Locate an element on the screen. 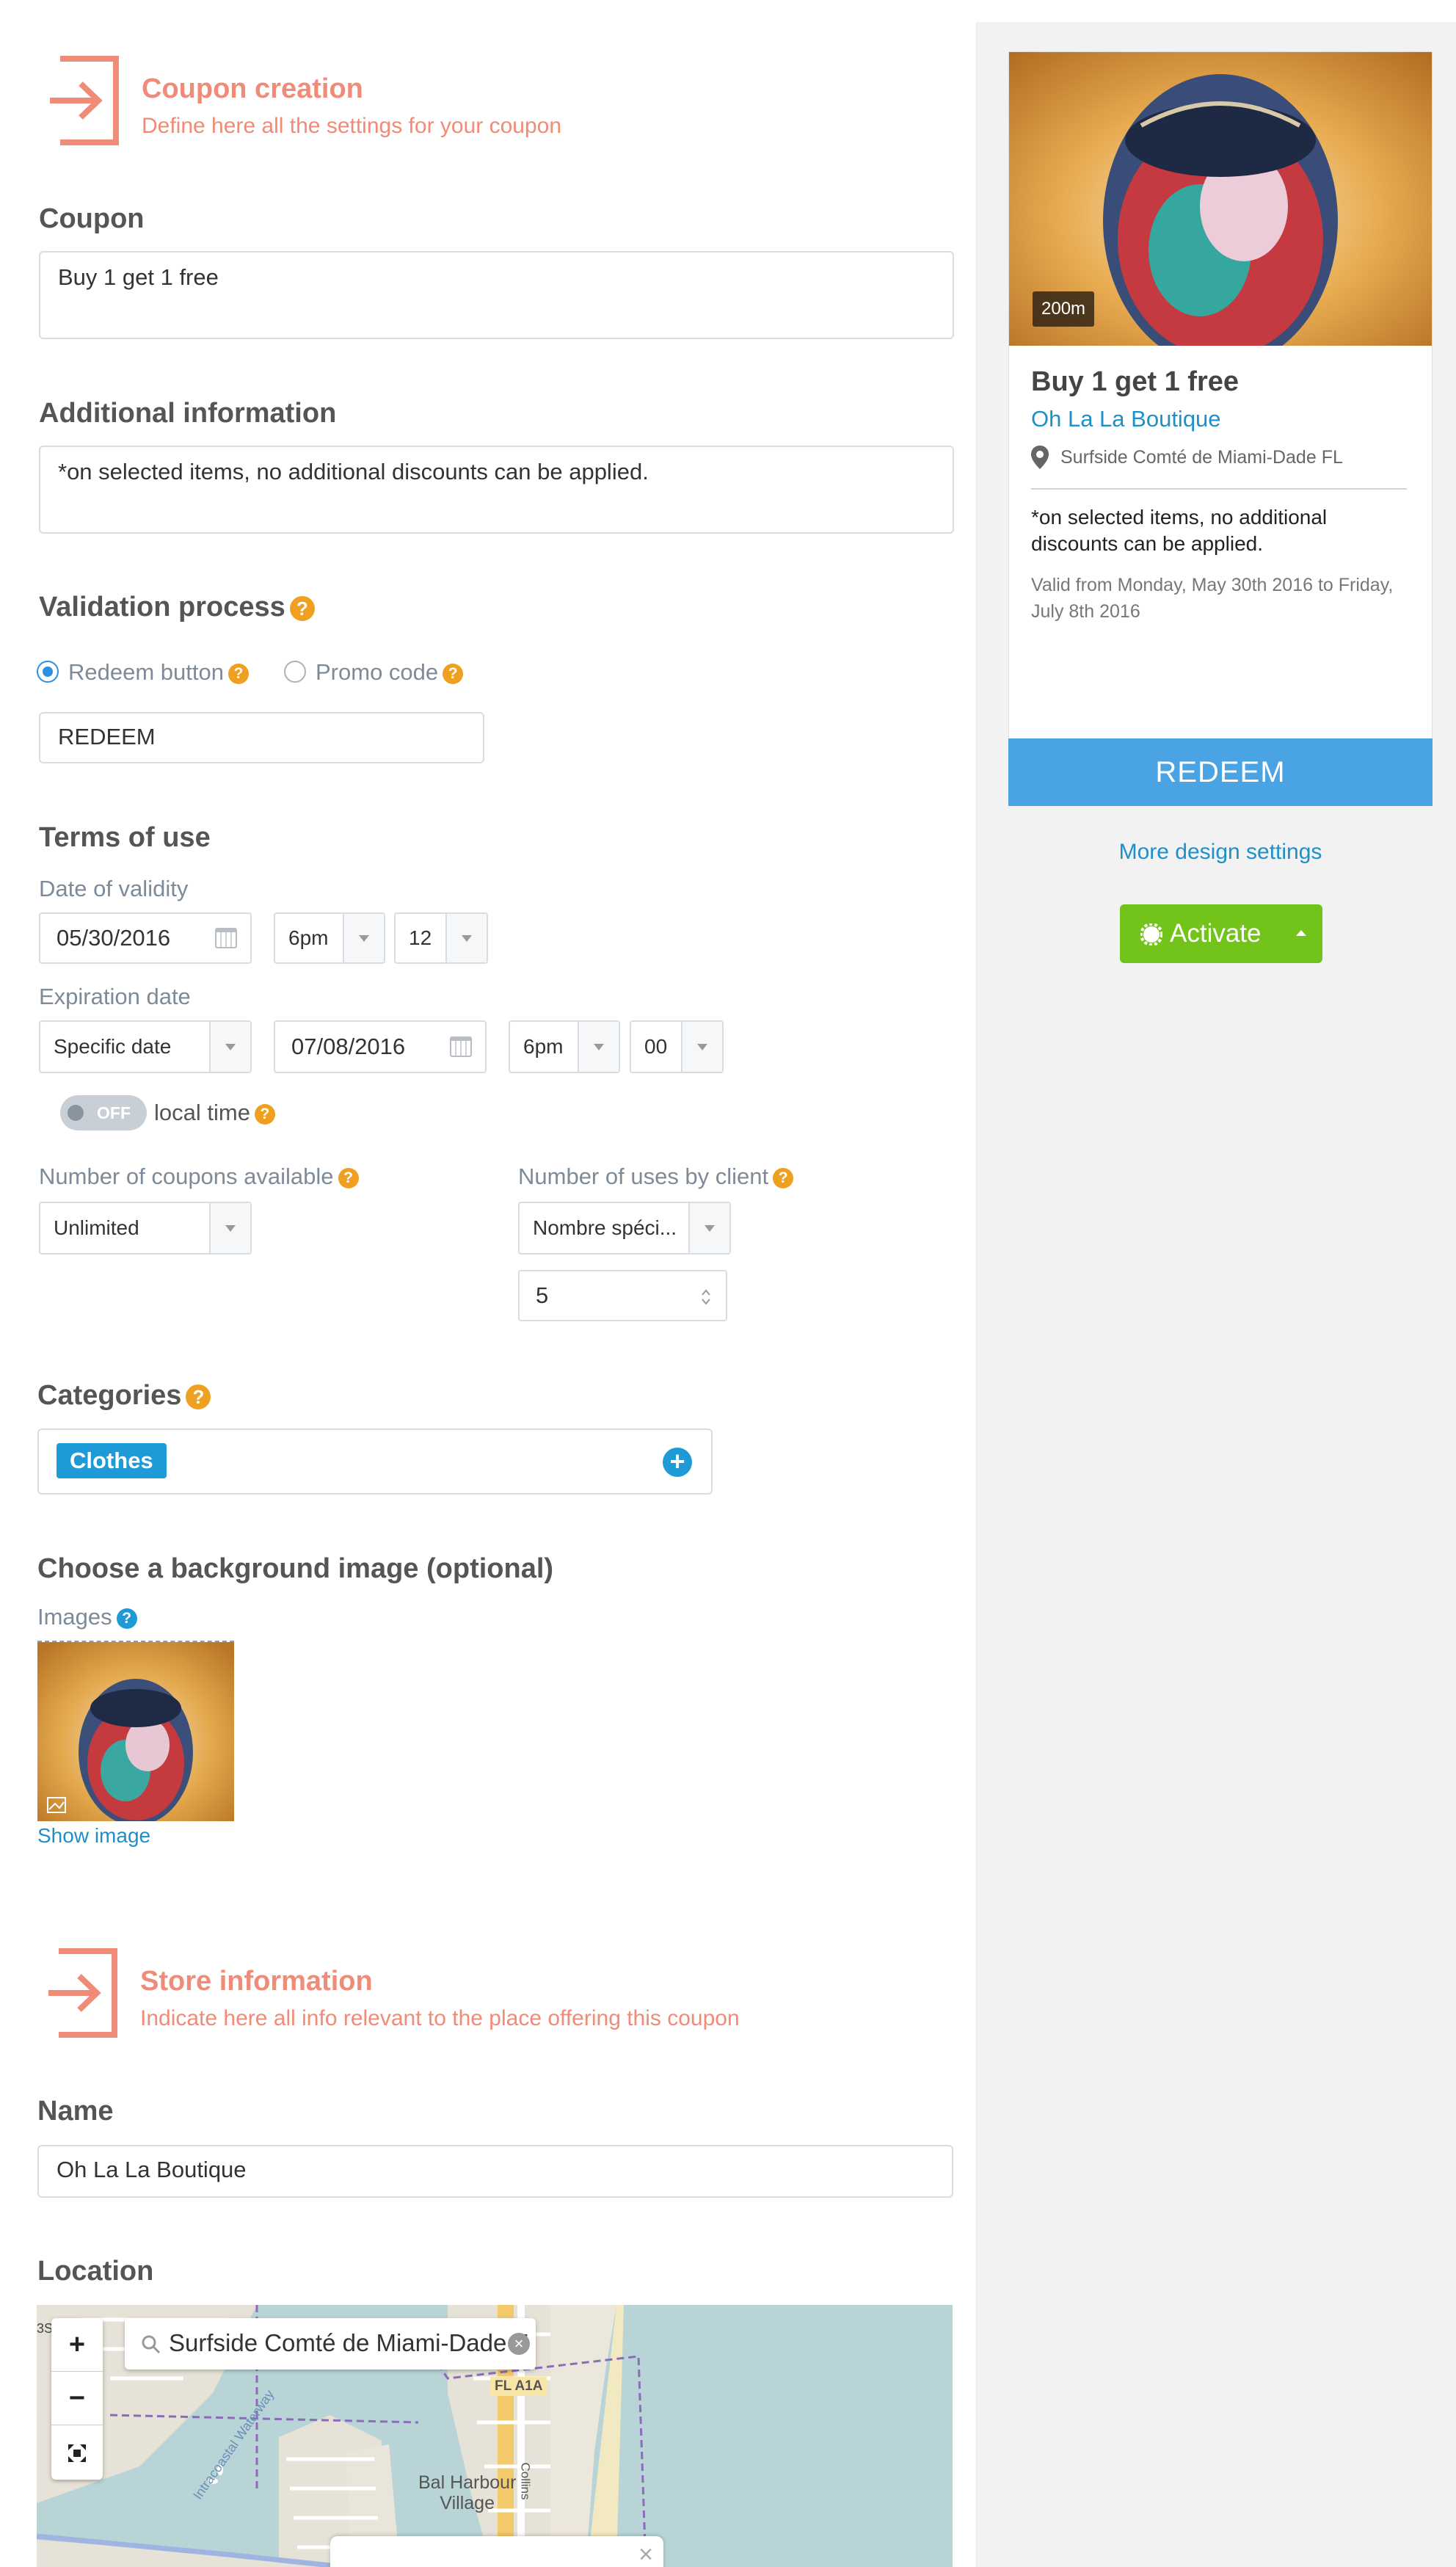  map-place-label-line2: Village is located at coordinates (467, 2503).